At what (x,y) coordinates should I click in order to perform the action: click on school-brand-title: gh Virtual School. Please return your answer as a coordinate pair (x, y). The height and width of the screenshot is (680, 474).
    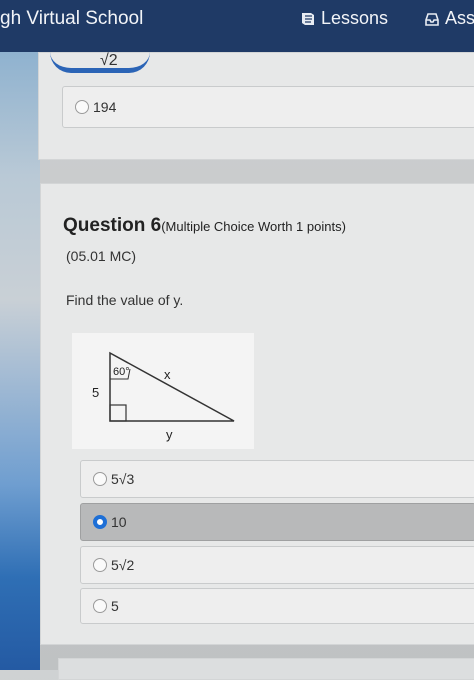
    Looking at the image, I should click on (72, 18).